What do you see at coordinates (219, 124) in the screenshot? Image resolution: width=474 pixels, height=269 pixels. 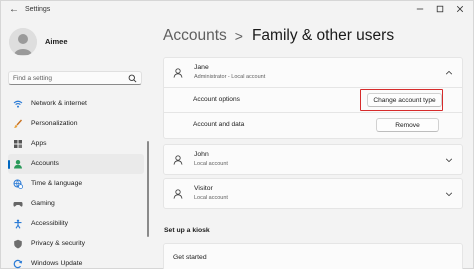 I see `account-data-label: Account and data` at bounding box center [219, 124].